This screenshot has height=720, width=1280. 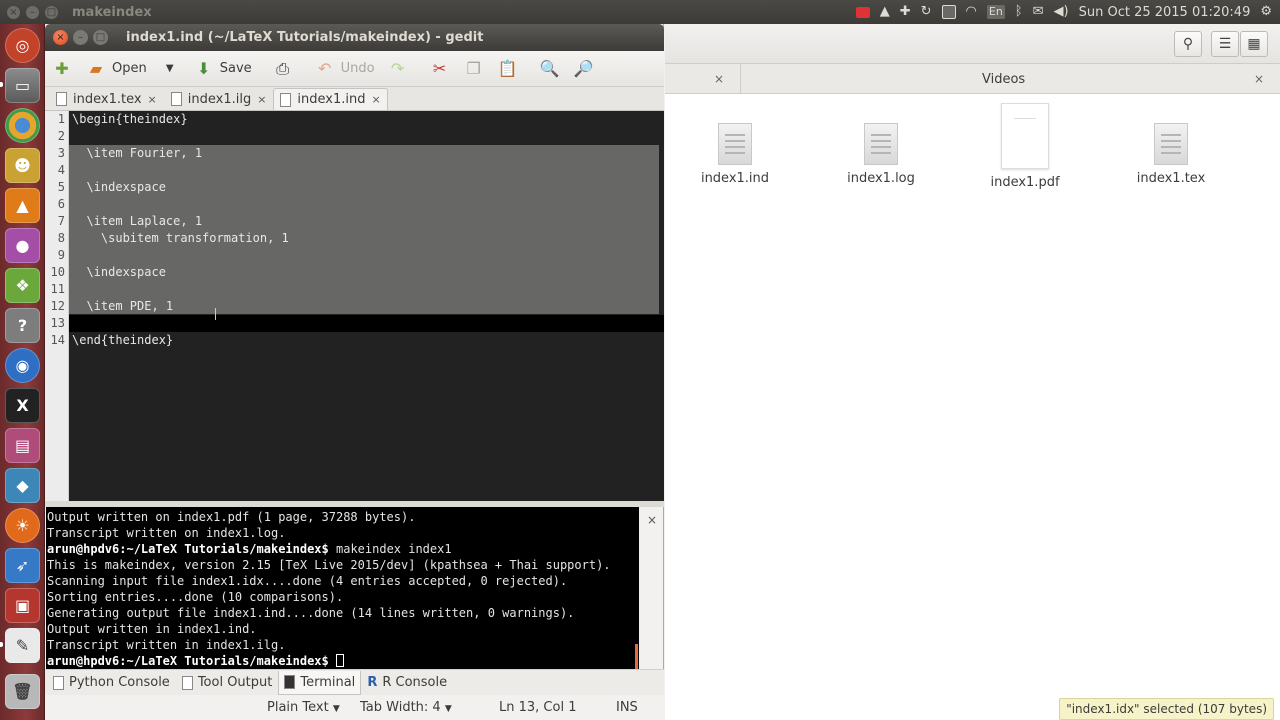 What do you see at coordinates (22, 485) in the screenshot?
I see `cube-app-icon: ◆` at bounding box center [22, 485].